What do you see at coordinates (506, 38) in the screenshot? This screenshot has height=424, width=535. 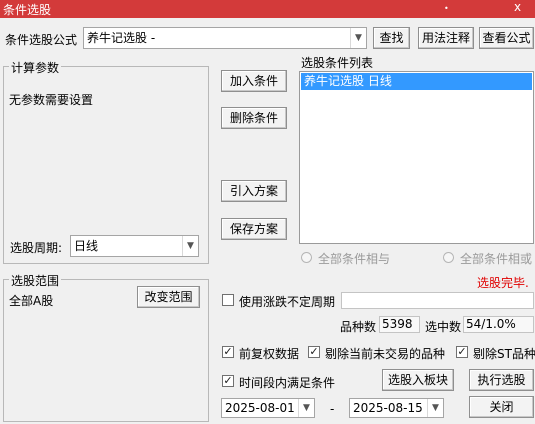 I see `view-formula-button: 查看公式` at bounding box center [506, 38].